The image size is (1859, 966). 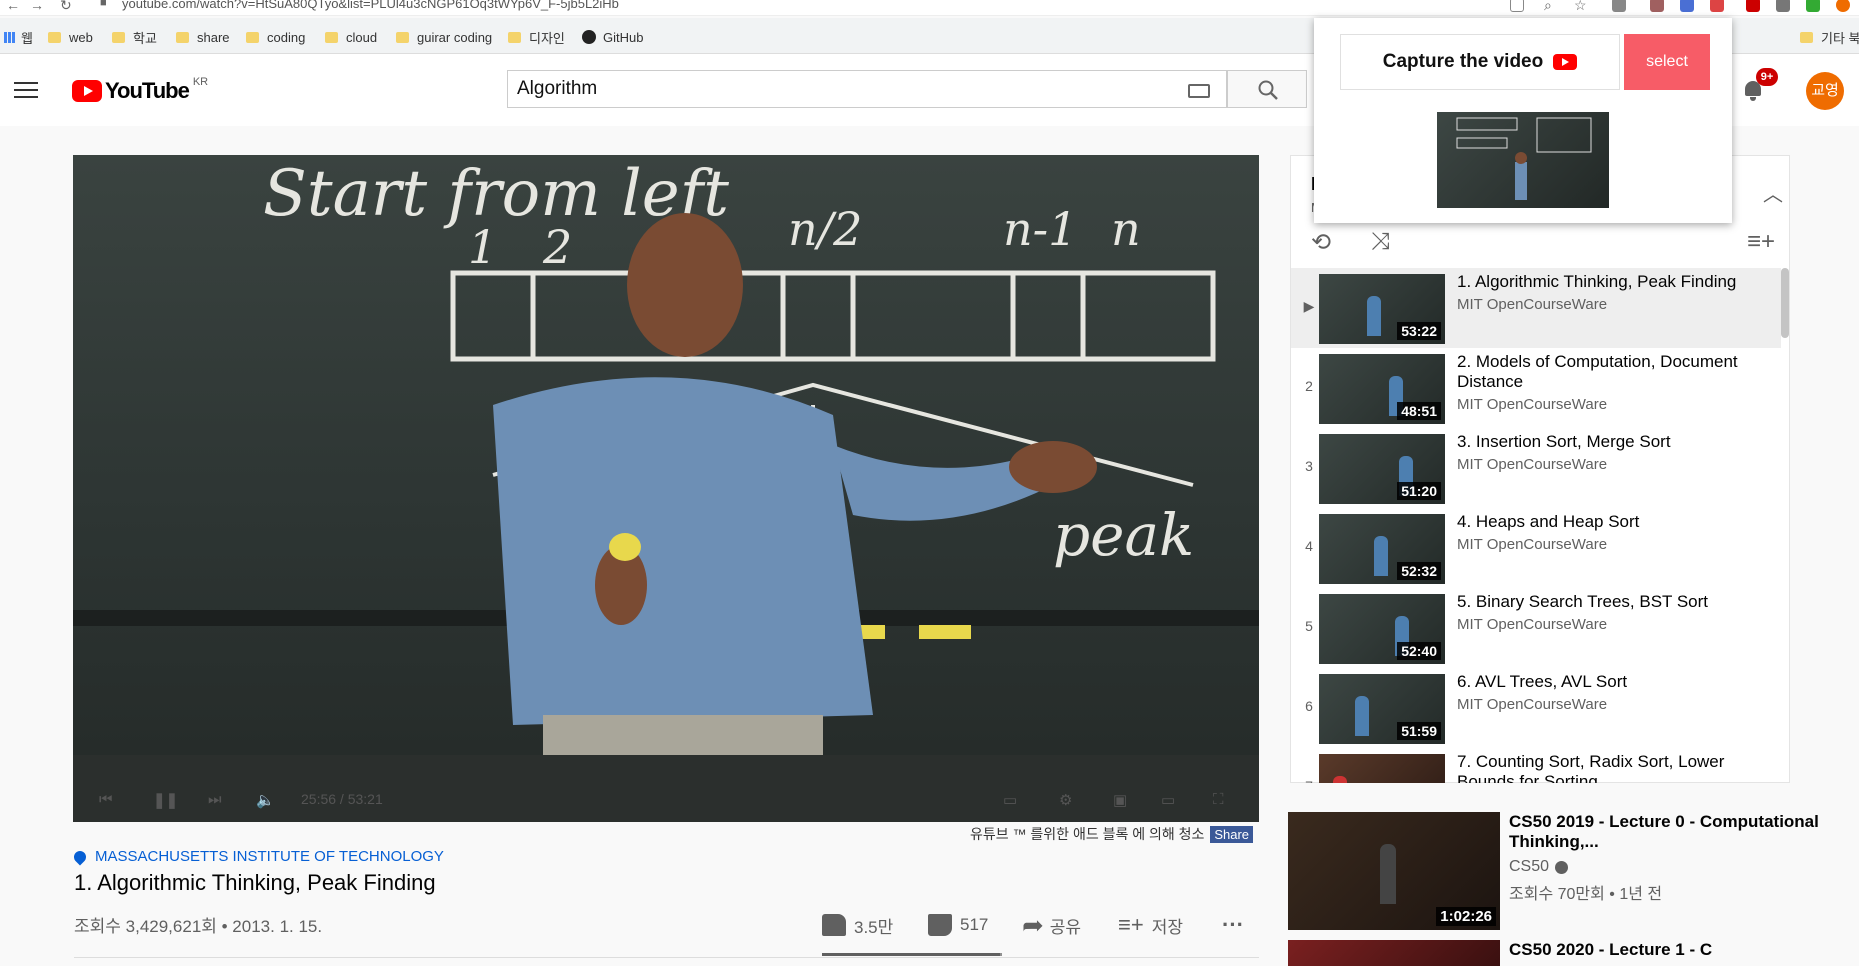 What do you see at coordinates (1150, 925) in the screenshot?
I see `save-button: ≡+ 저장` at bounding box center [1150, 925].